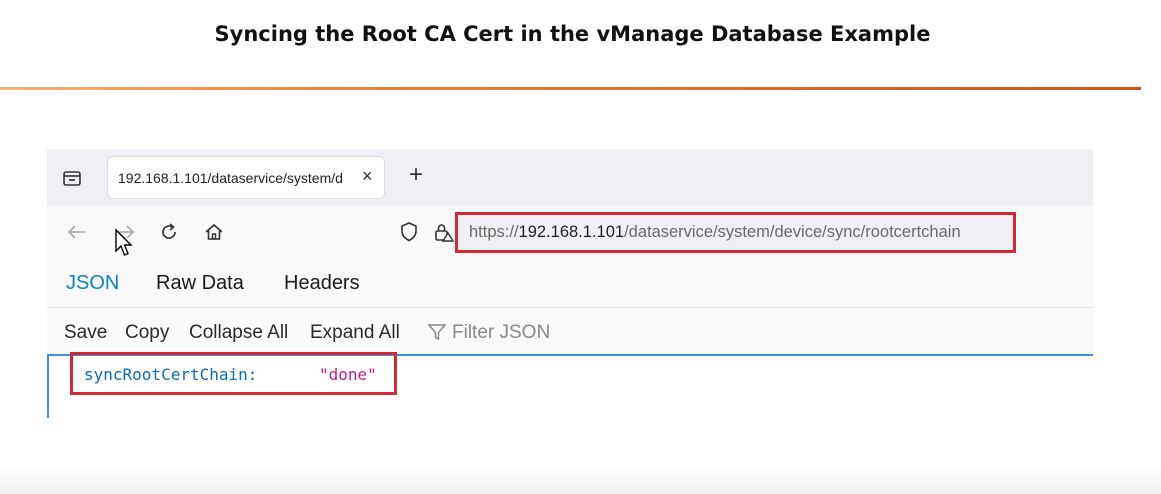  I want to click on lock-warning-icon, so click(443, 232).